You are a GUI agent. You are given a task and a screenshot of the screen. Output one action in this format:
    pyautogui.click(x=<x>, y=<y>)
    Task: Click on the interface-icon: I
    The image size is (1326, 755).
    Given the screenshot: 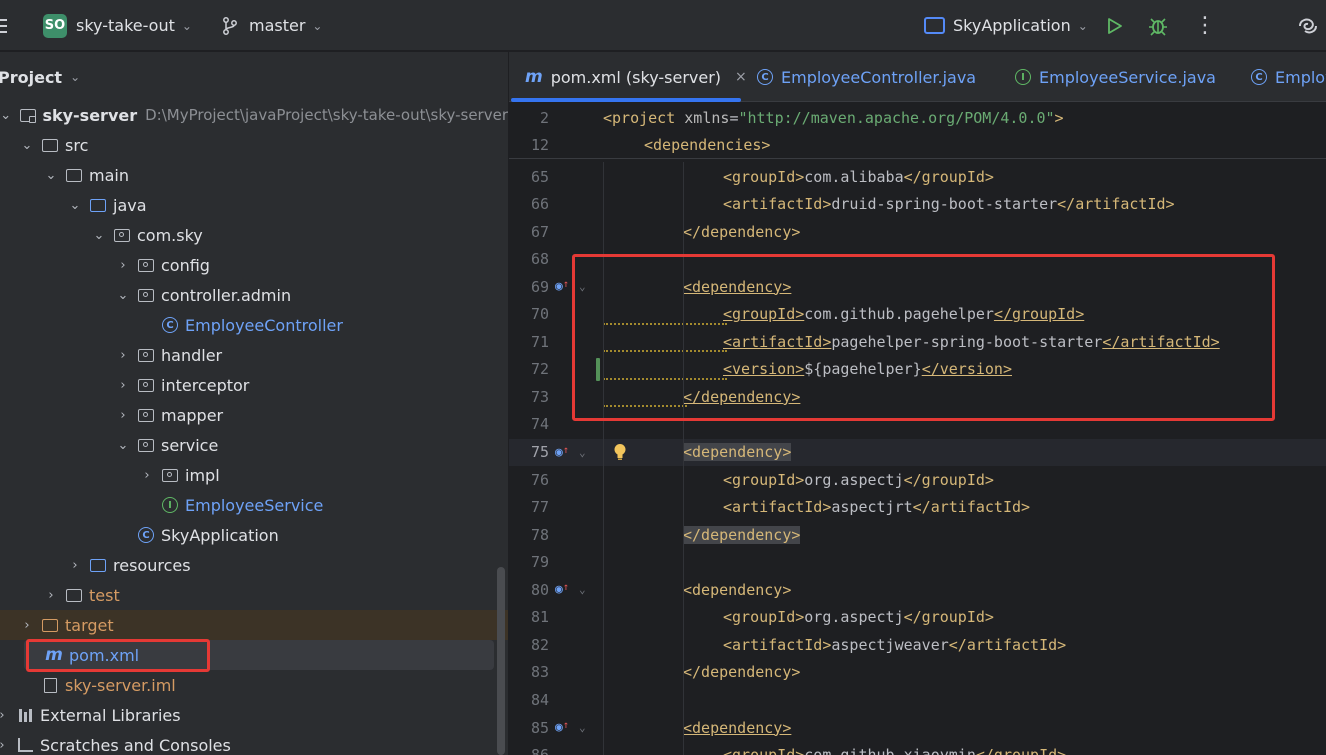 What is the action you would take?
    pyautogui.click(x=1023, y=77)
    